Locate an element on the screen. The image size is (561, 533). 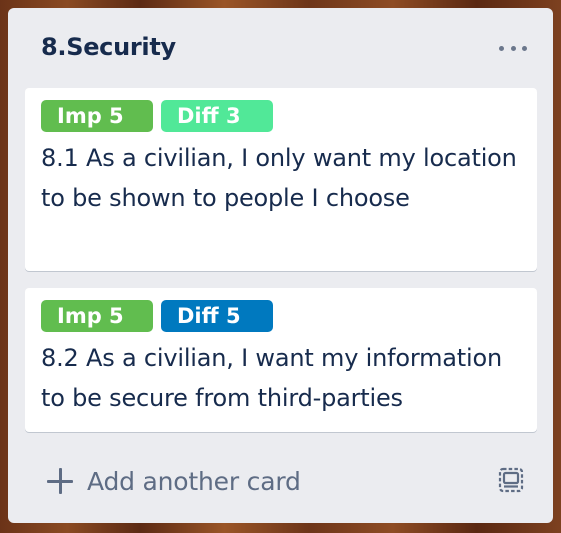
more-horizontal-icon is located at coordinates (513, 48).